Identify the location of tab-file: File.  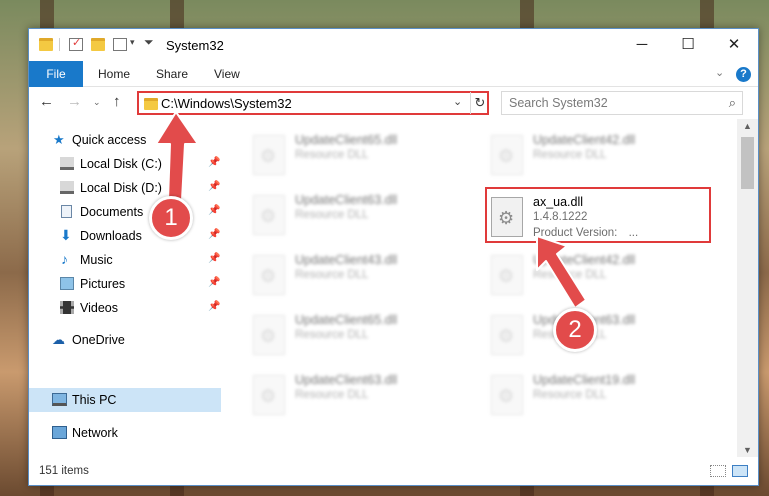
(56, 74).